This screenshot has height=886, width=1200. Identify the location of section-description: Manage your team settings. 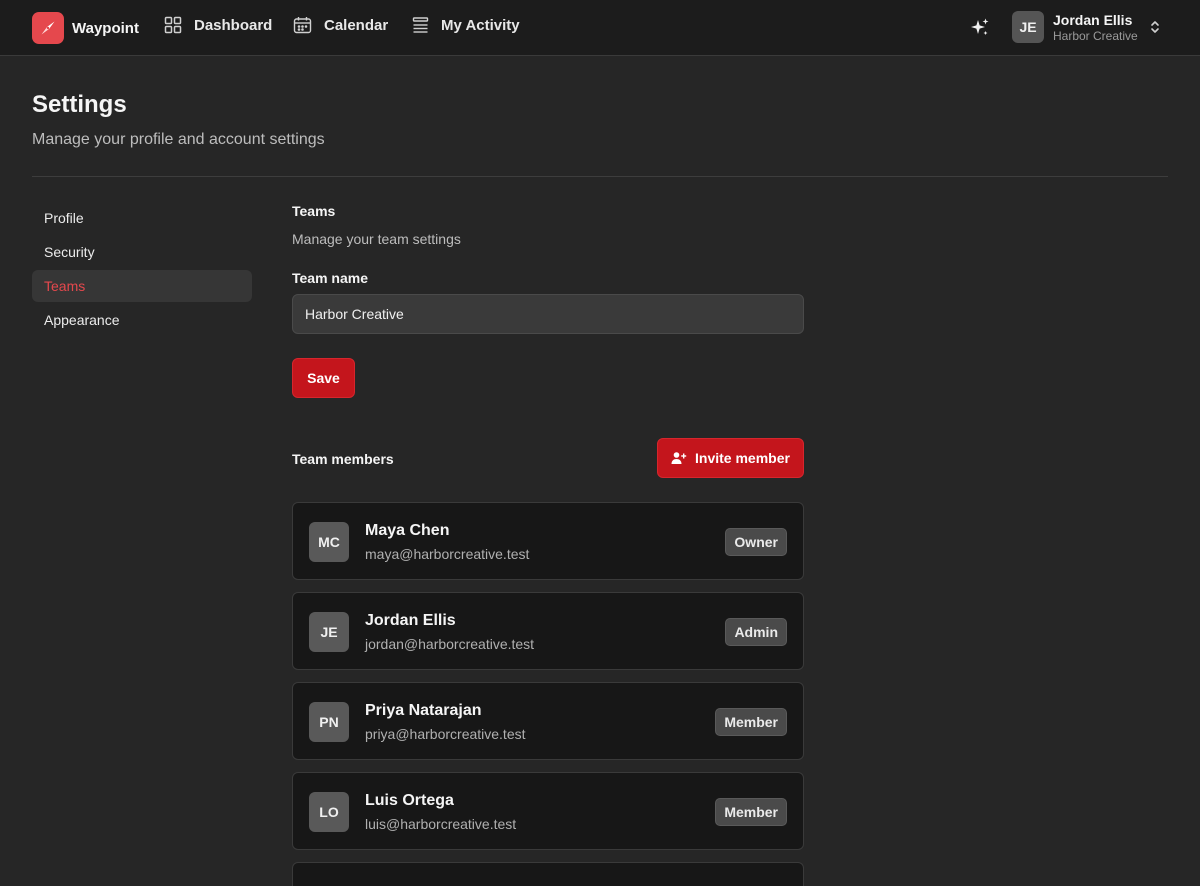
(376, 239).